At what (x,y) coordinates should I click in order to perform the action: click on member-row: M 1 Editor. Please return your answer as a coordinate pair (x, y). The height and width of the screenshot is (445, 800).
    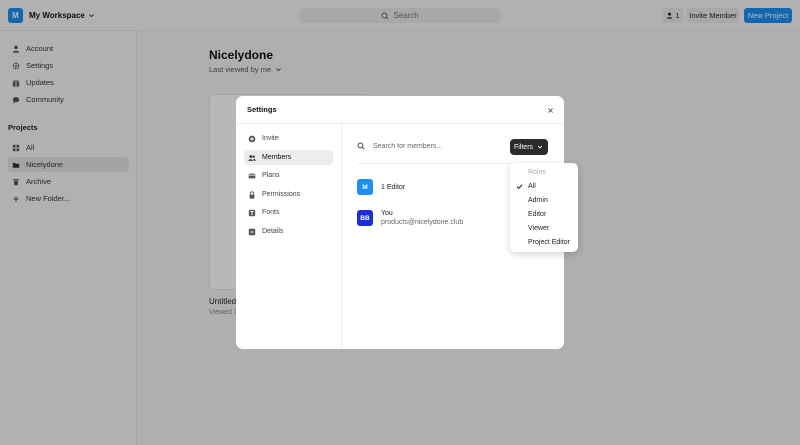
    Looking at the image, I should click on (381, 187).